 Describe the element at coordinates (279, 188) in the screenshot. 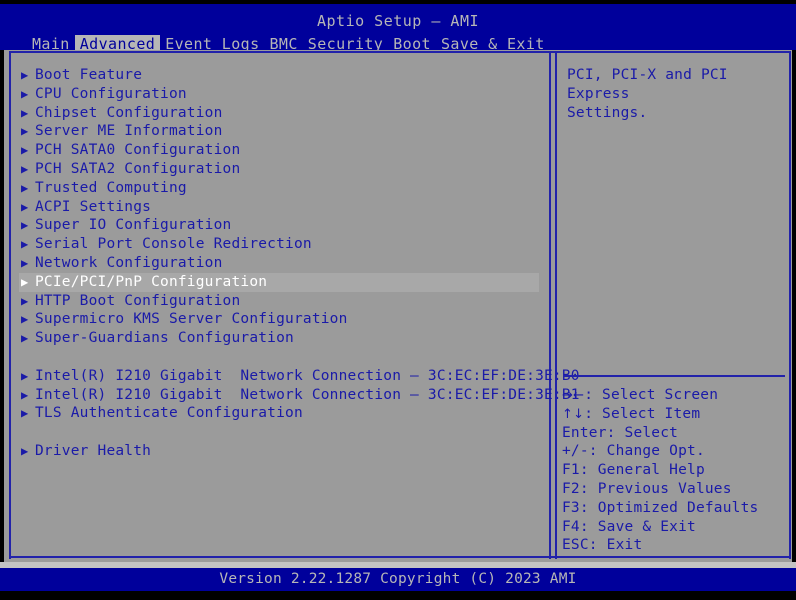

I see `menu-item: ▶ Trusted Computing` at that location.